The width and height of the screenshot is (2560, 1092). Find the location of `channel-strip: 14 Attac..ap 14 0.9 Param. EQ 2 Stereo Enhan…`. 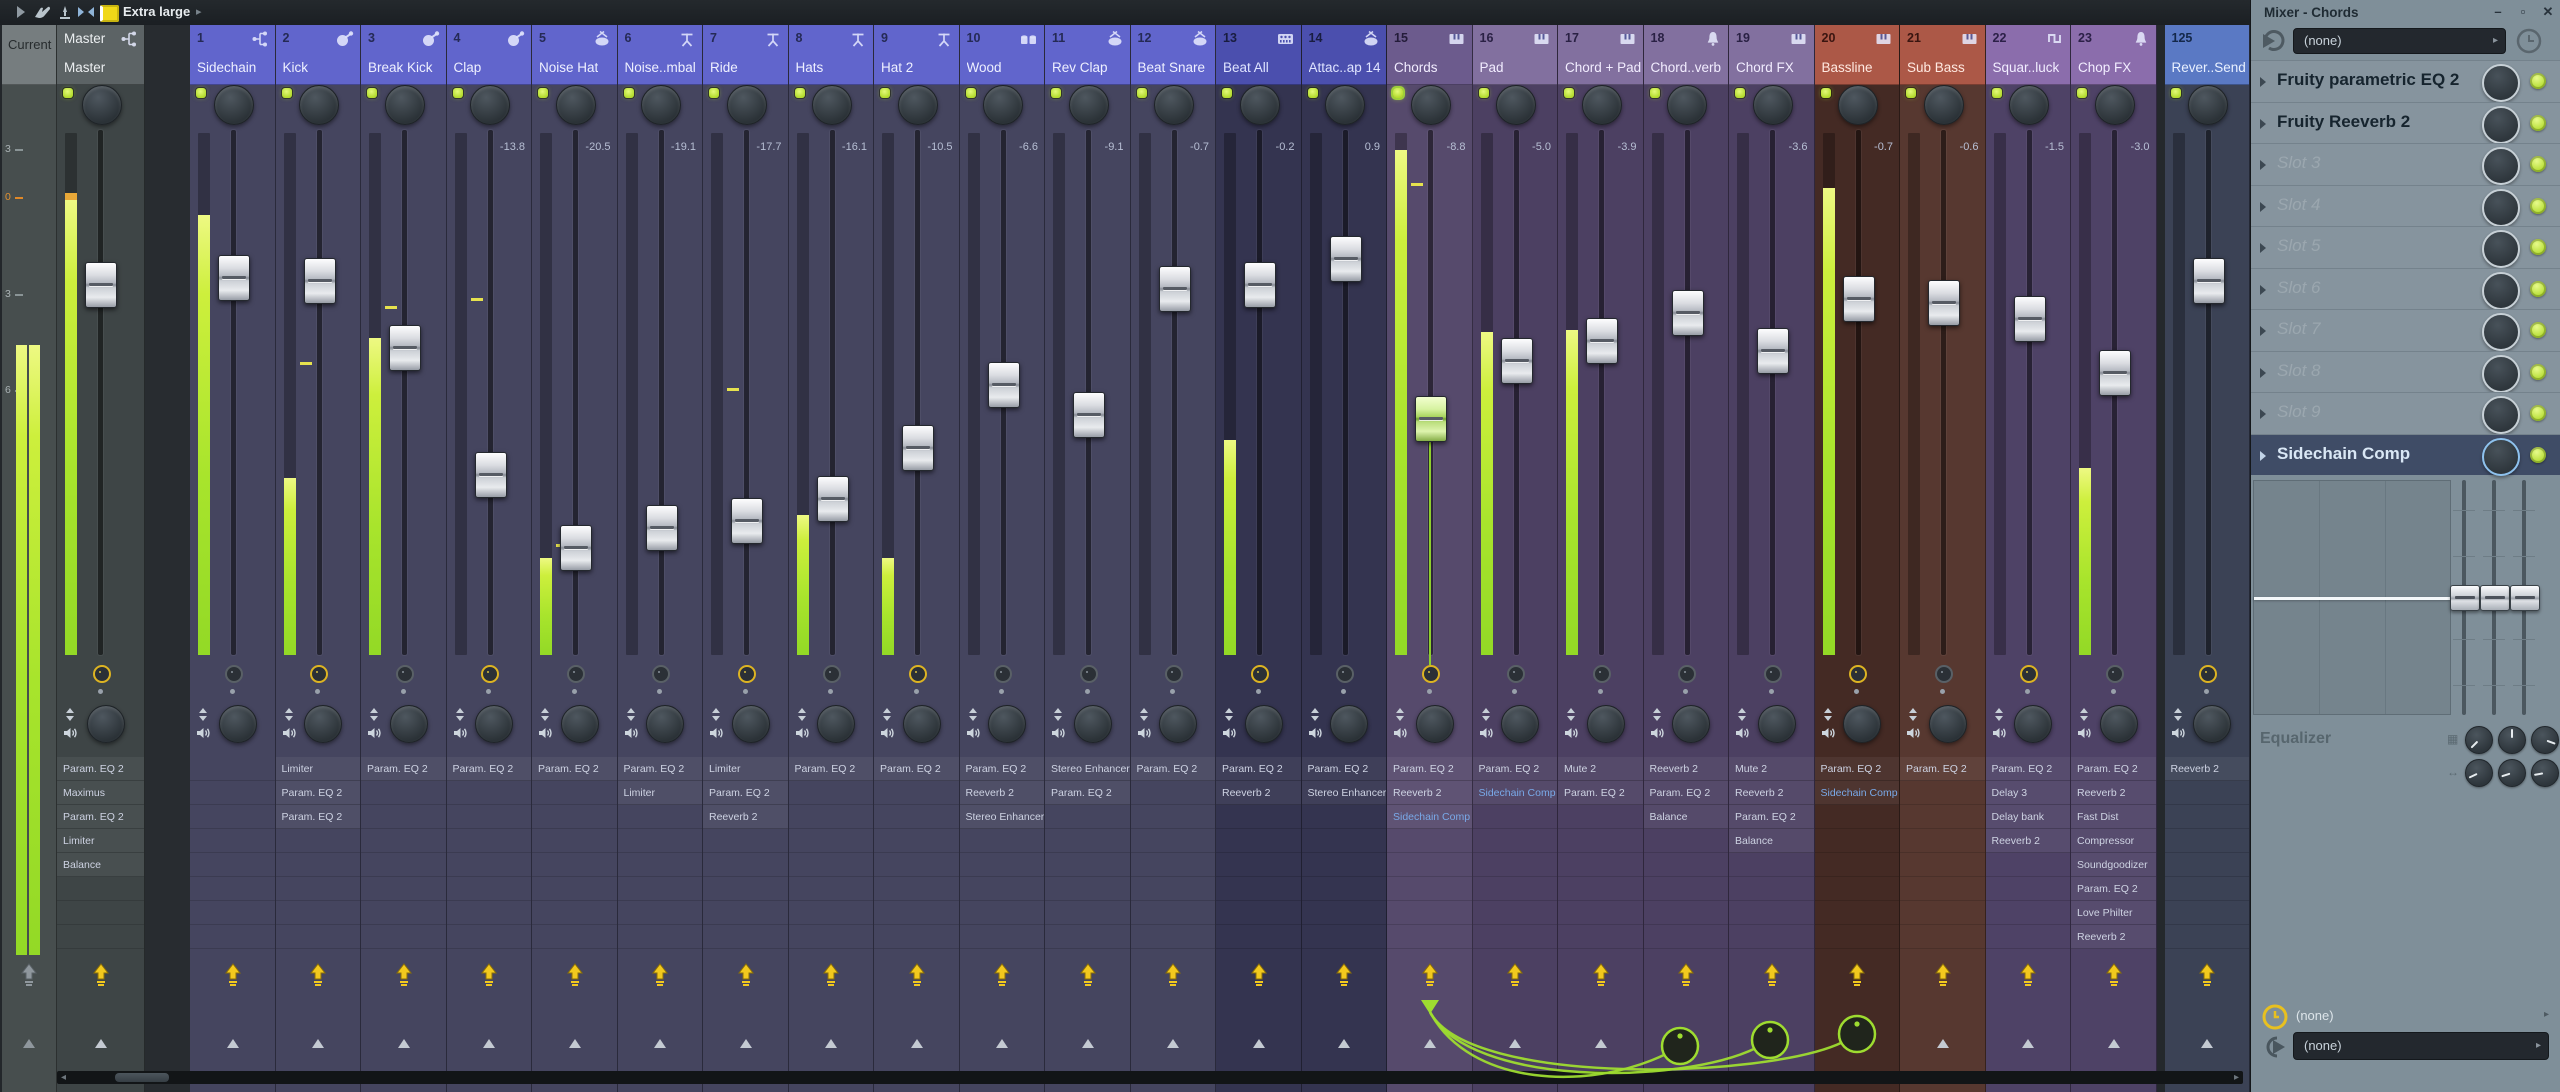

channel-strip: 14 Attac..ap 14 0.9 Param. EQ 2 Stereo Enhan… is located at coordinates (1344, 558).